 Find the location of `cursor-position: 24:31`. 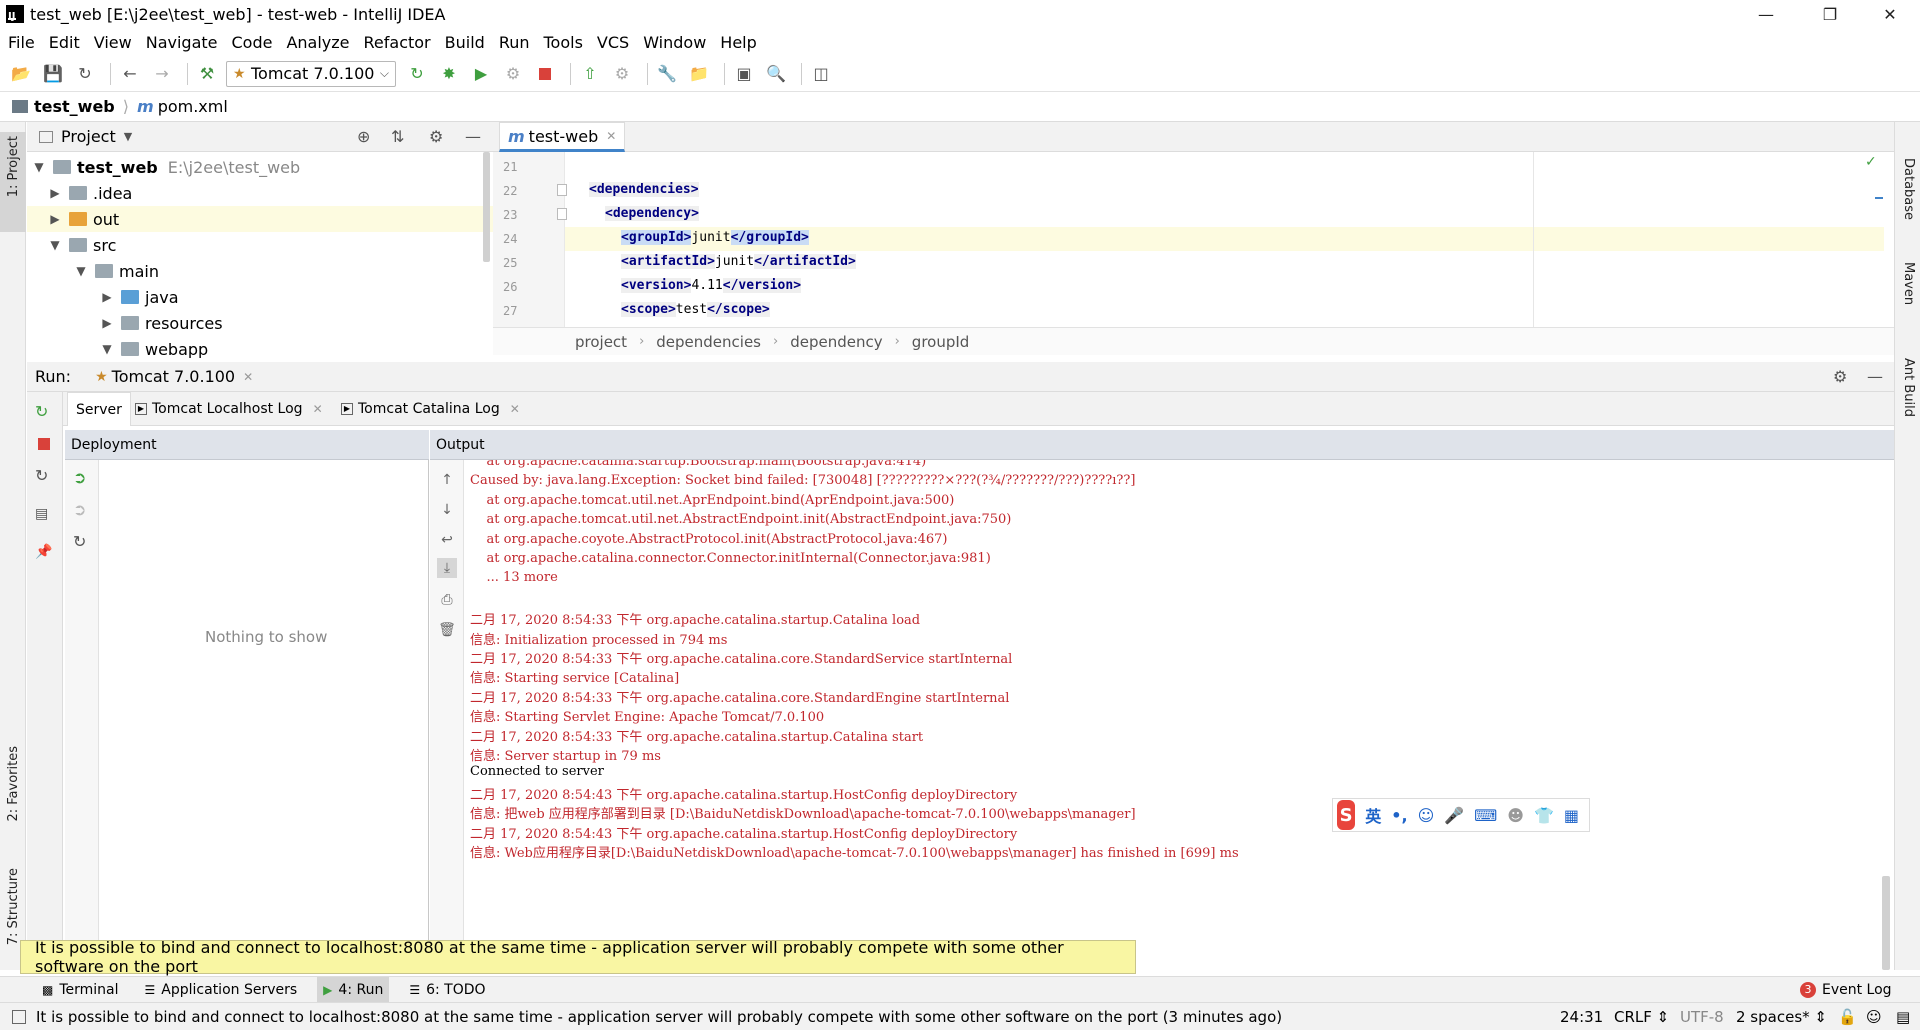

cursor-position: 24:31 is located at coordinates (1581, 1017).